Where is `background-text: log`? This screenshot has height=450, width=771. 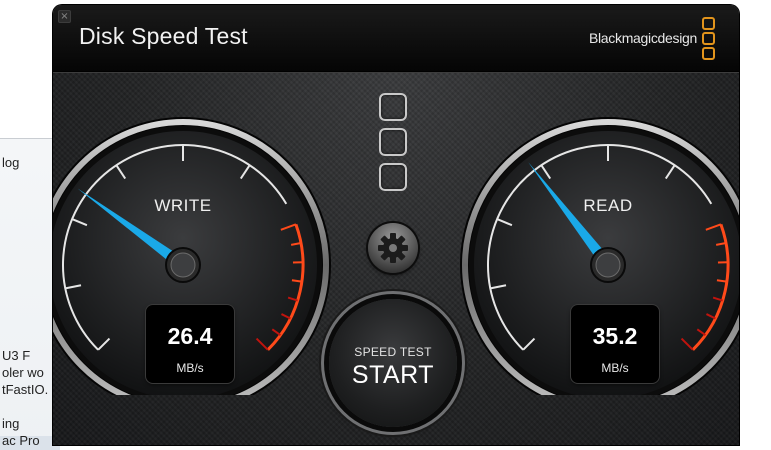
background-text: log is located at coordinates (10, 162).